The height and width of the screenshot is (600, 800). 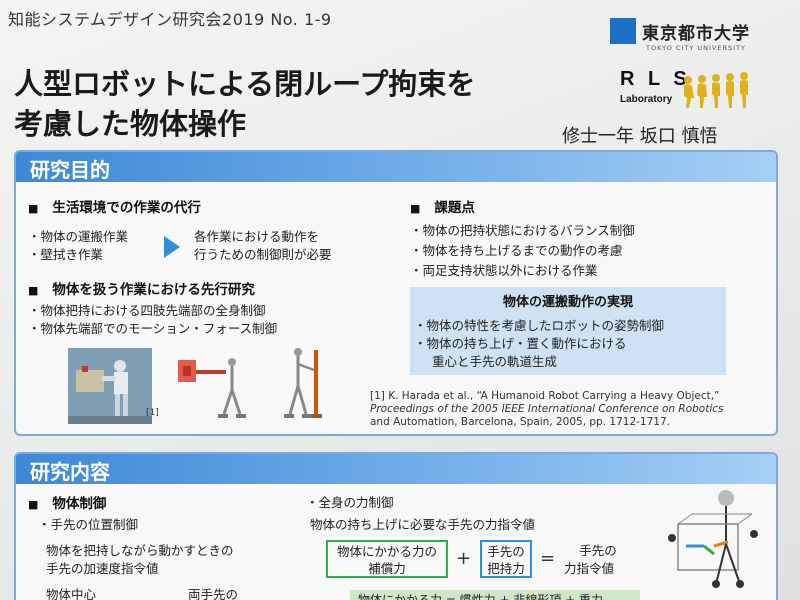 What do you see at coordinates (303, 383) in the screenshot?
I see `robot-force-control-icon` at bounding box center [303, 383].